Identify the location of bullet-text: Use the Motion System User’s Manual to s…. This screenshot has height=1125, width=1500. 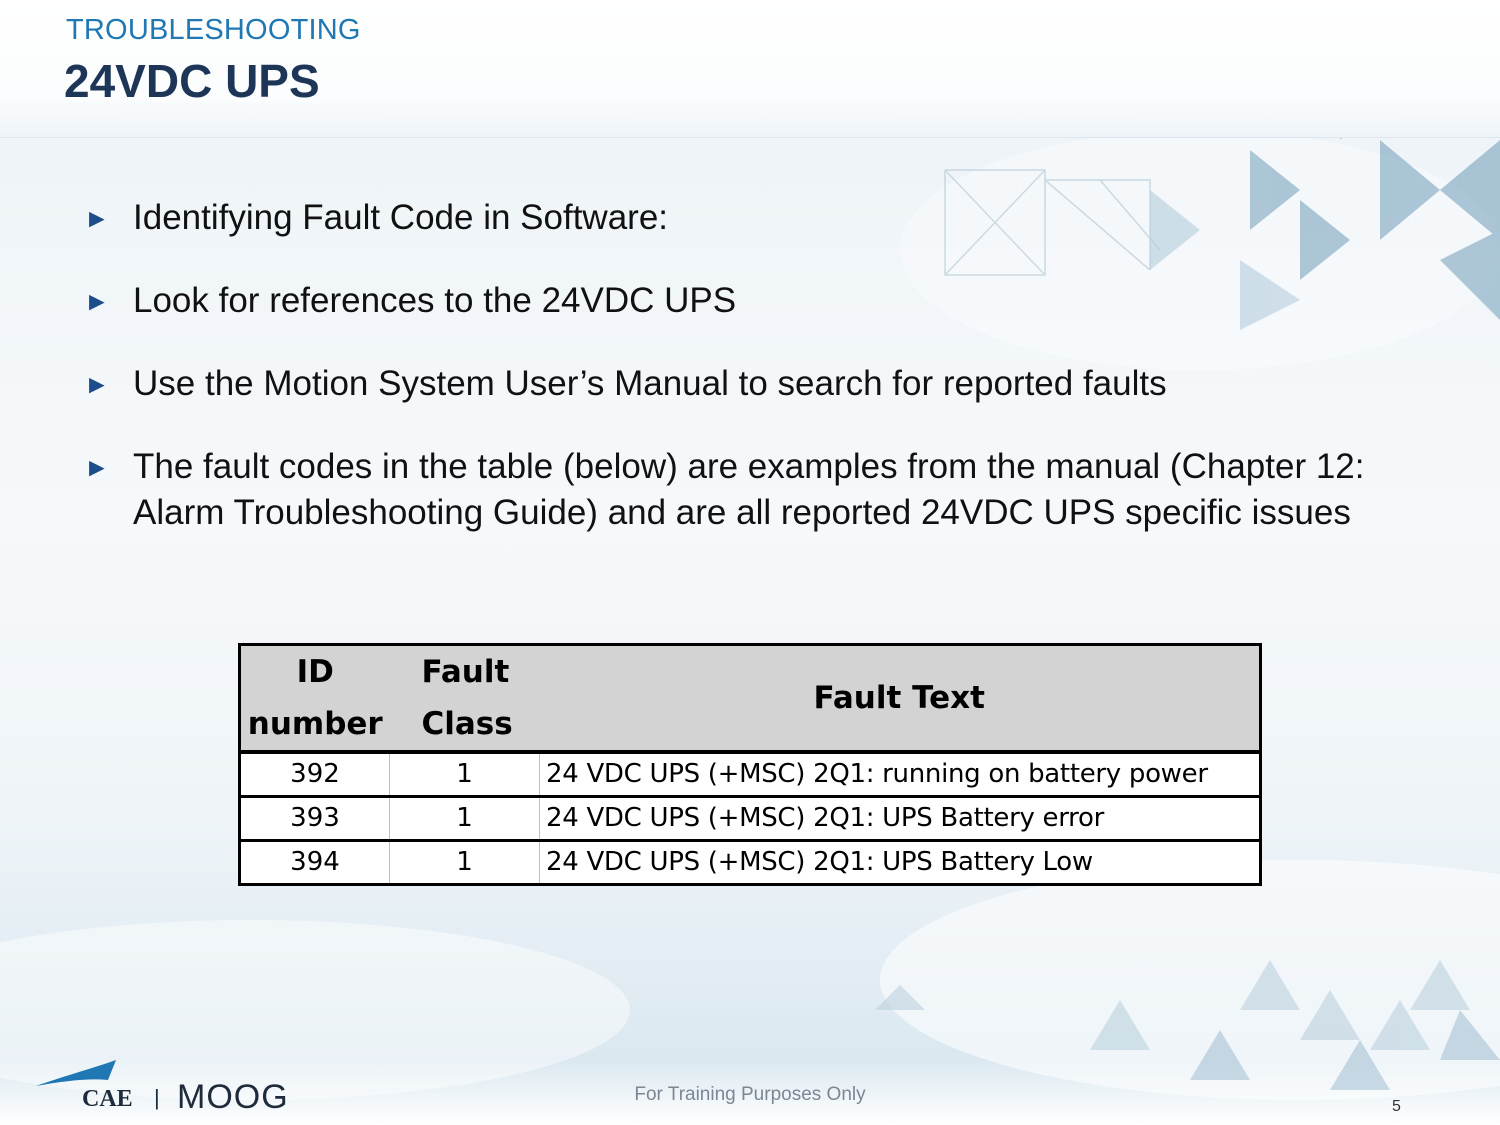
(650, 383).